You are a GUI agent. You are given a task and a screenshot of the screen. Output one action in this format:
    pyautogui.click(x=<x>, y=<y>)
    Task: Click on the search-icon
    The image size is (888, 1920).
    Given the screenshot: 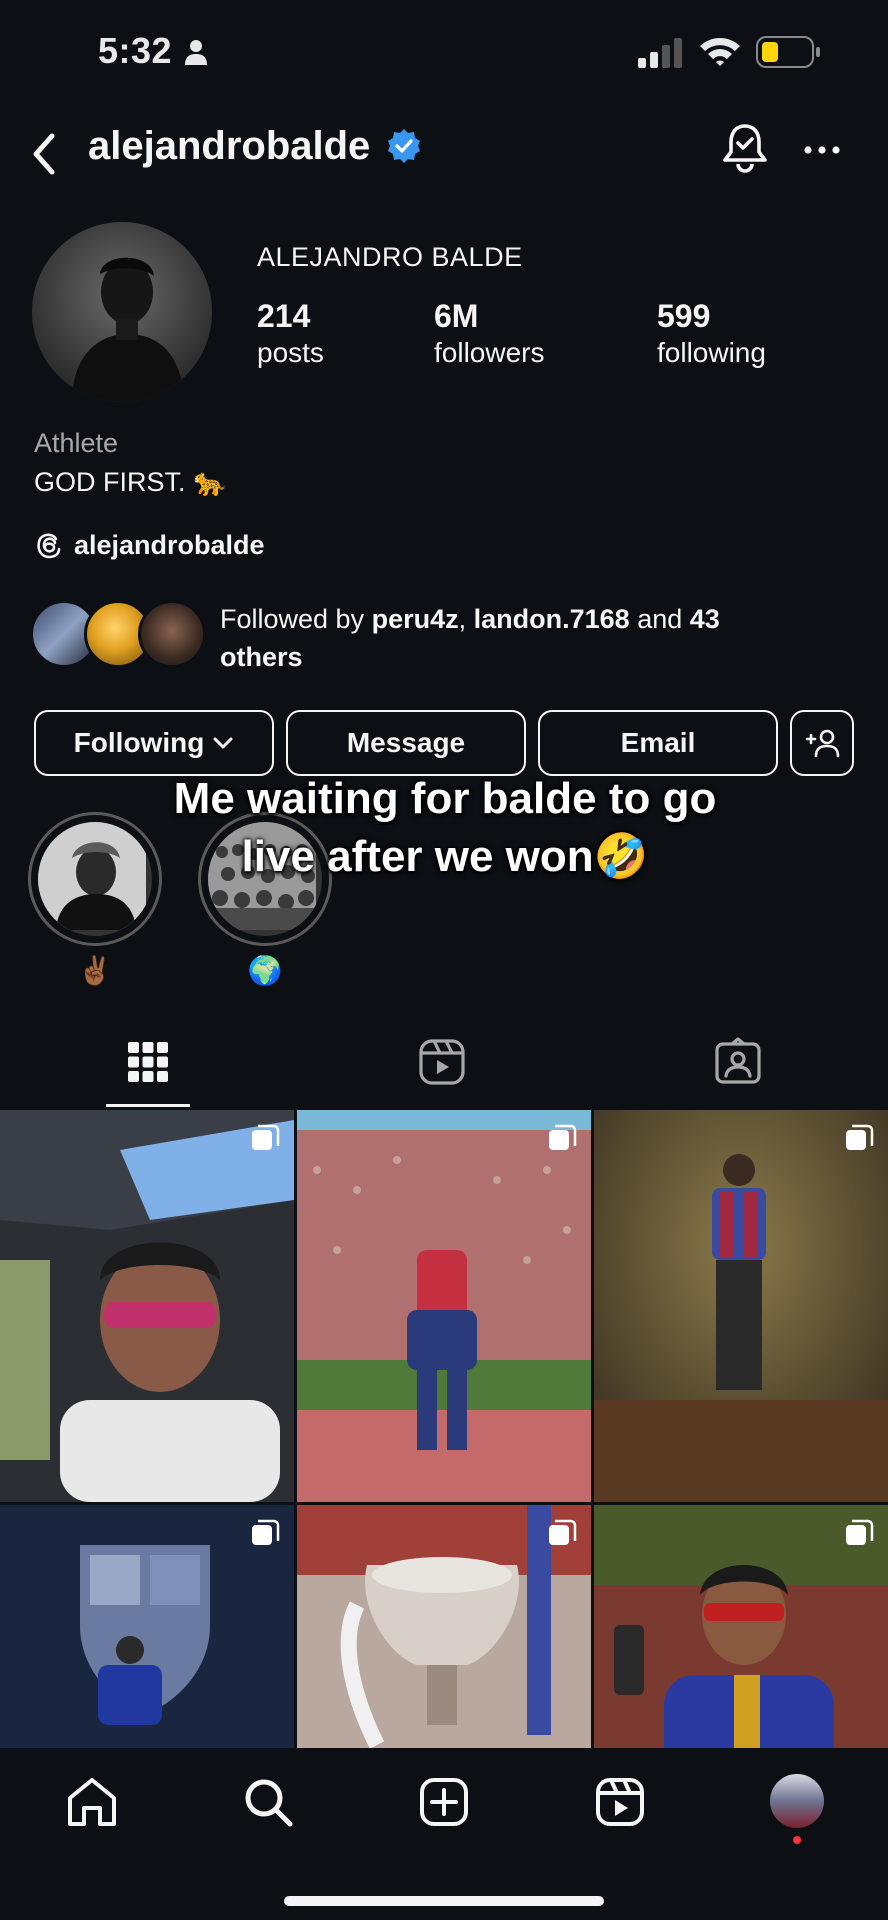 What is the action you would take?
    pyautogui.click(x=268, y=1802)
    